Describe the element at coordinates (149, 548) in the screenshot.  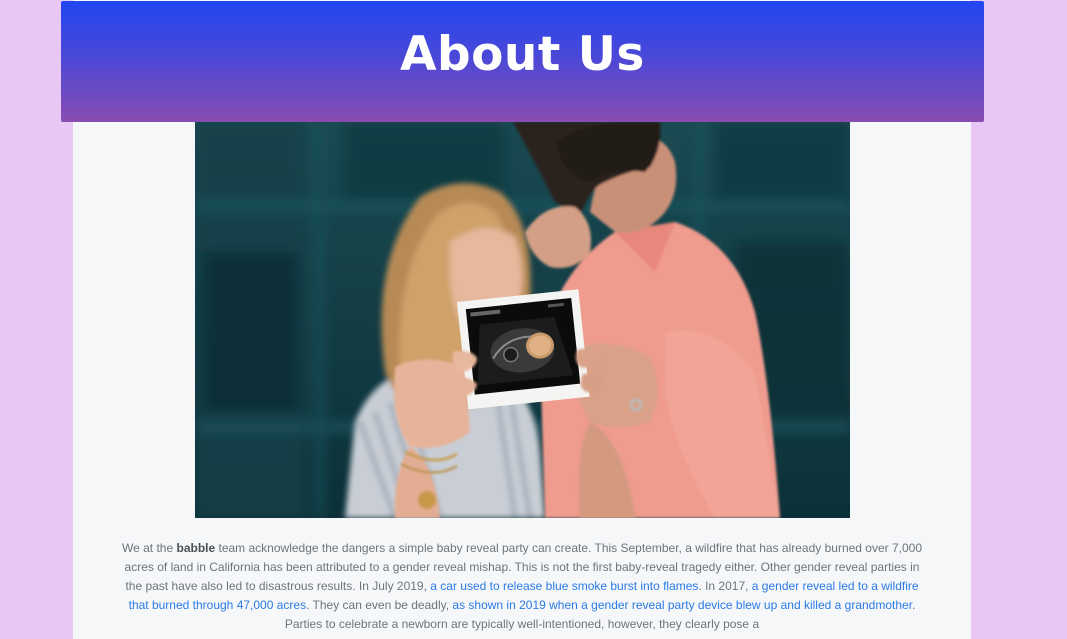
I see `about-intro-text: We at the` at that location.